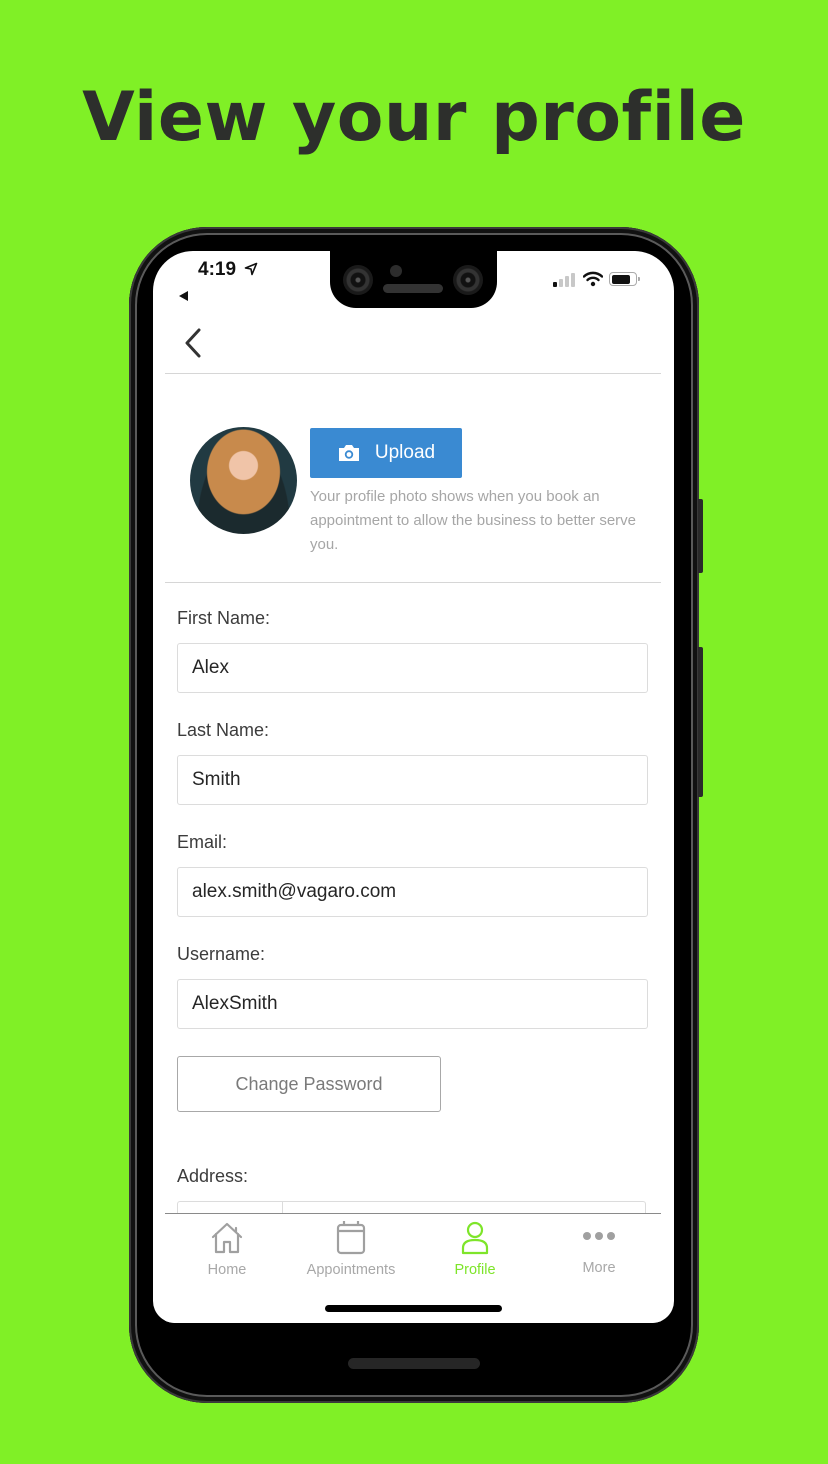 This screenshot has width=828, height=1464. What do you see at coordinates (593, 279) in the screenshot?
I see `wifi-icon` at bounding box center [593, 279].